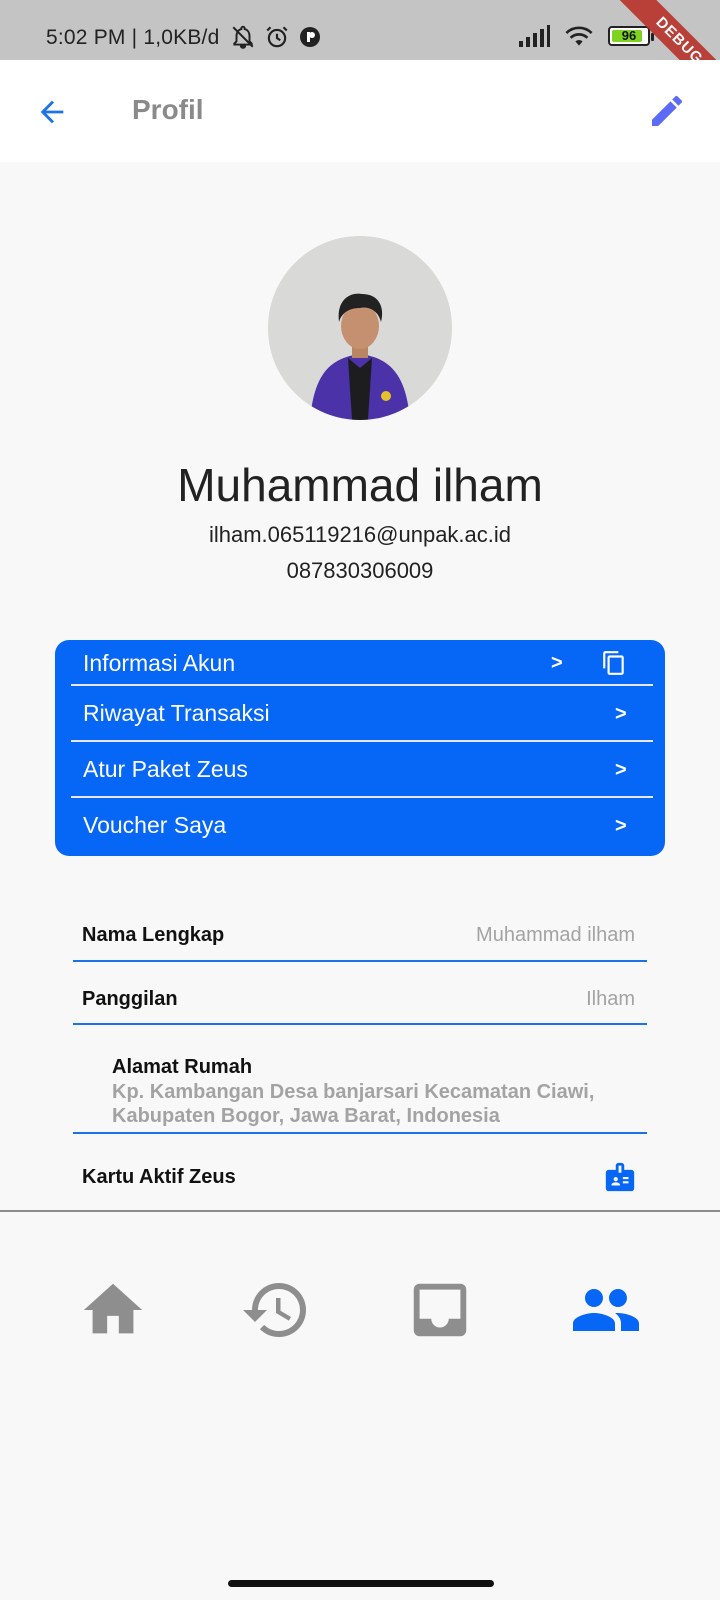 The image size is (720, 1600). Describe the element at coordinates (614, 663) in the screenshot. I see `copy-icon` at that location.